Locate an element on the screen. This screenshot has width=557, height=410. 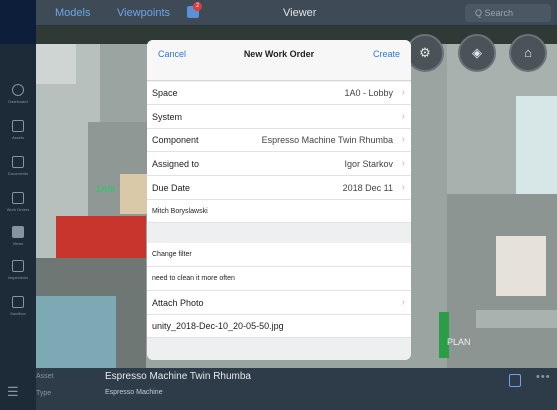
attach-photo-label: Attach Photo is located at coordinates (178, 303).